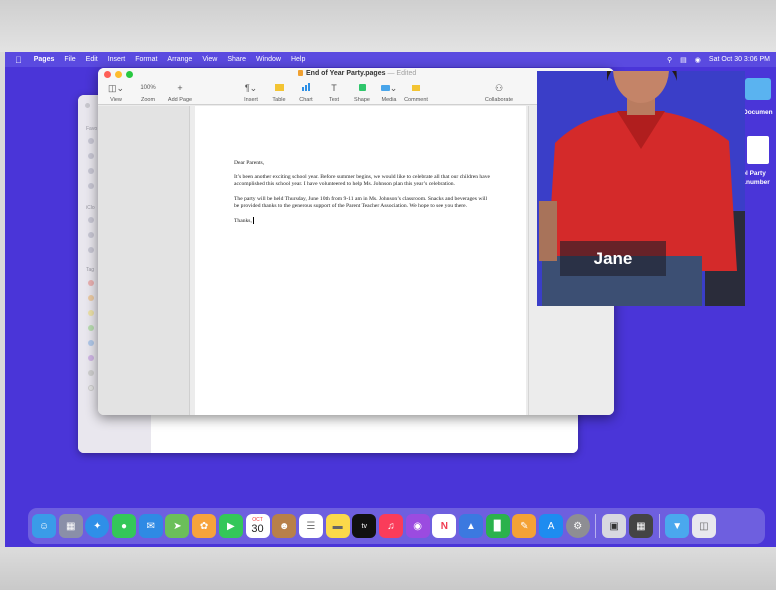 The width and height of the screenshot is (776, 590). What do you see at coordinates (471, 526) in the screenshot?
I see `keynote-app-icon: ▲` at bounding box center [471, 526].